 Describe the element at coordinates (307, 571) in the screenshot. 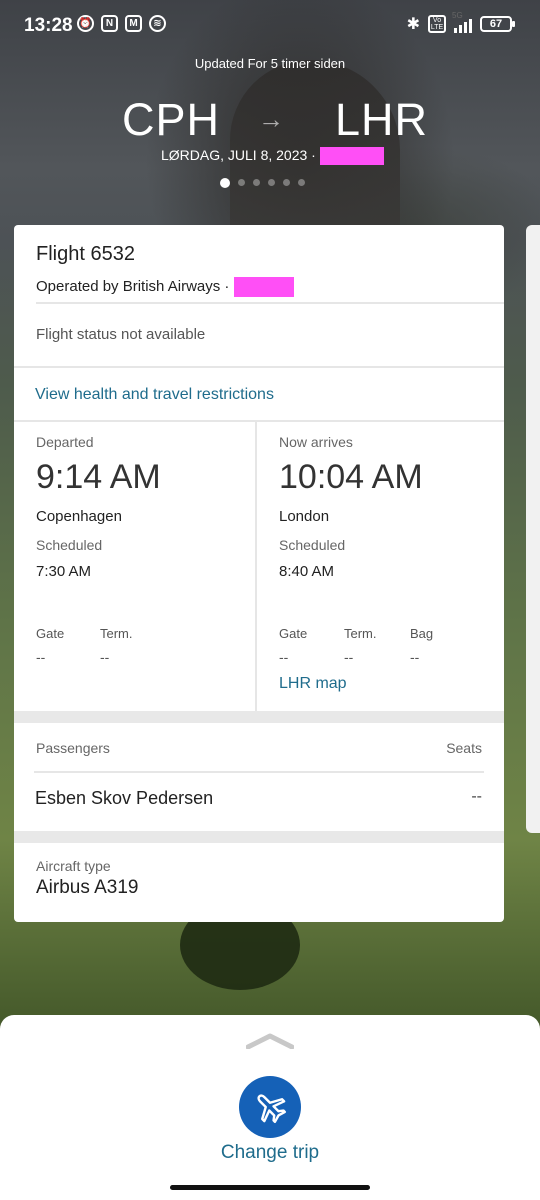

I see `arrival-scheduled-time: 8:40 AM` at that location.